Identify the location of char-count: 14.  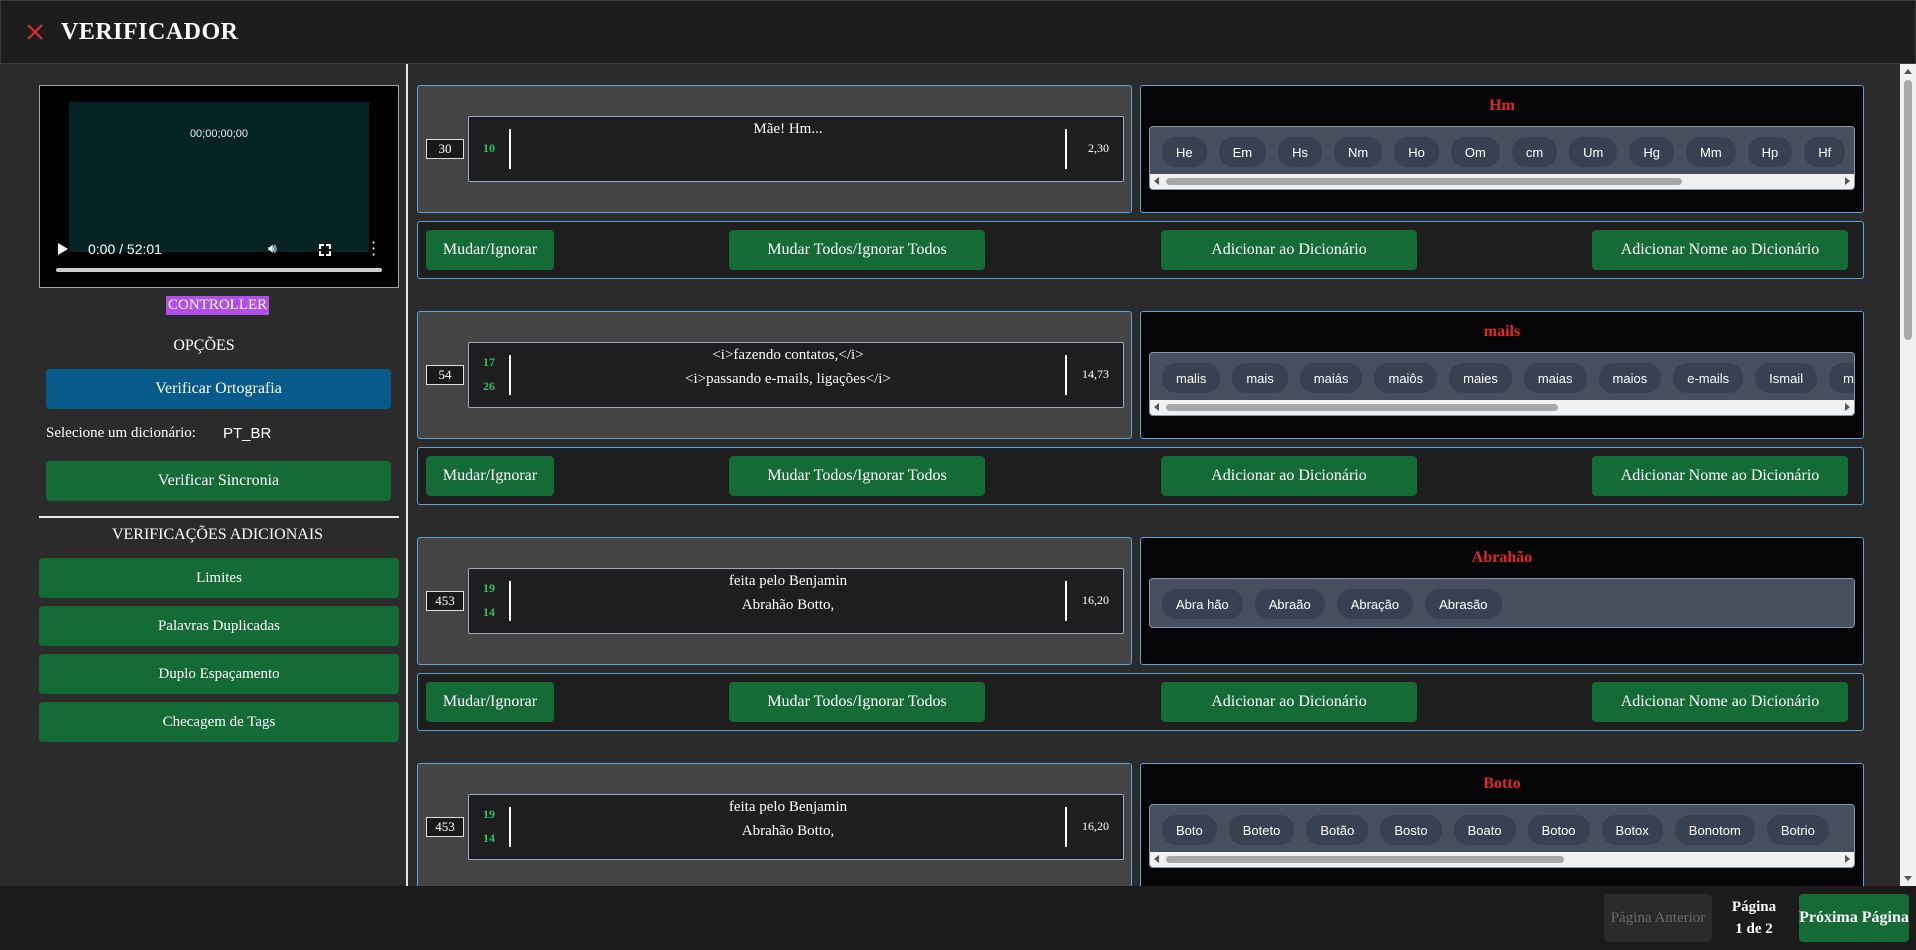
(489, 612).